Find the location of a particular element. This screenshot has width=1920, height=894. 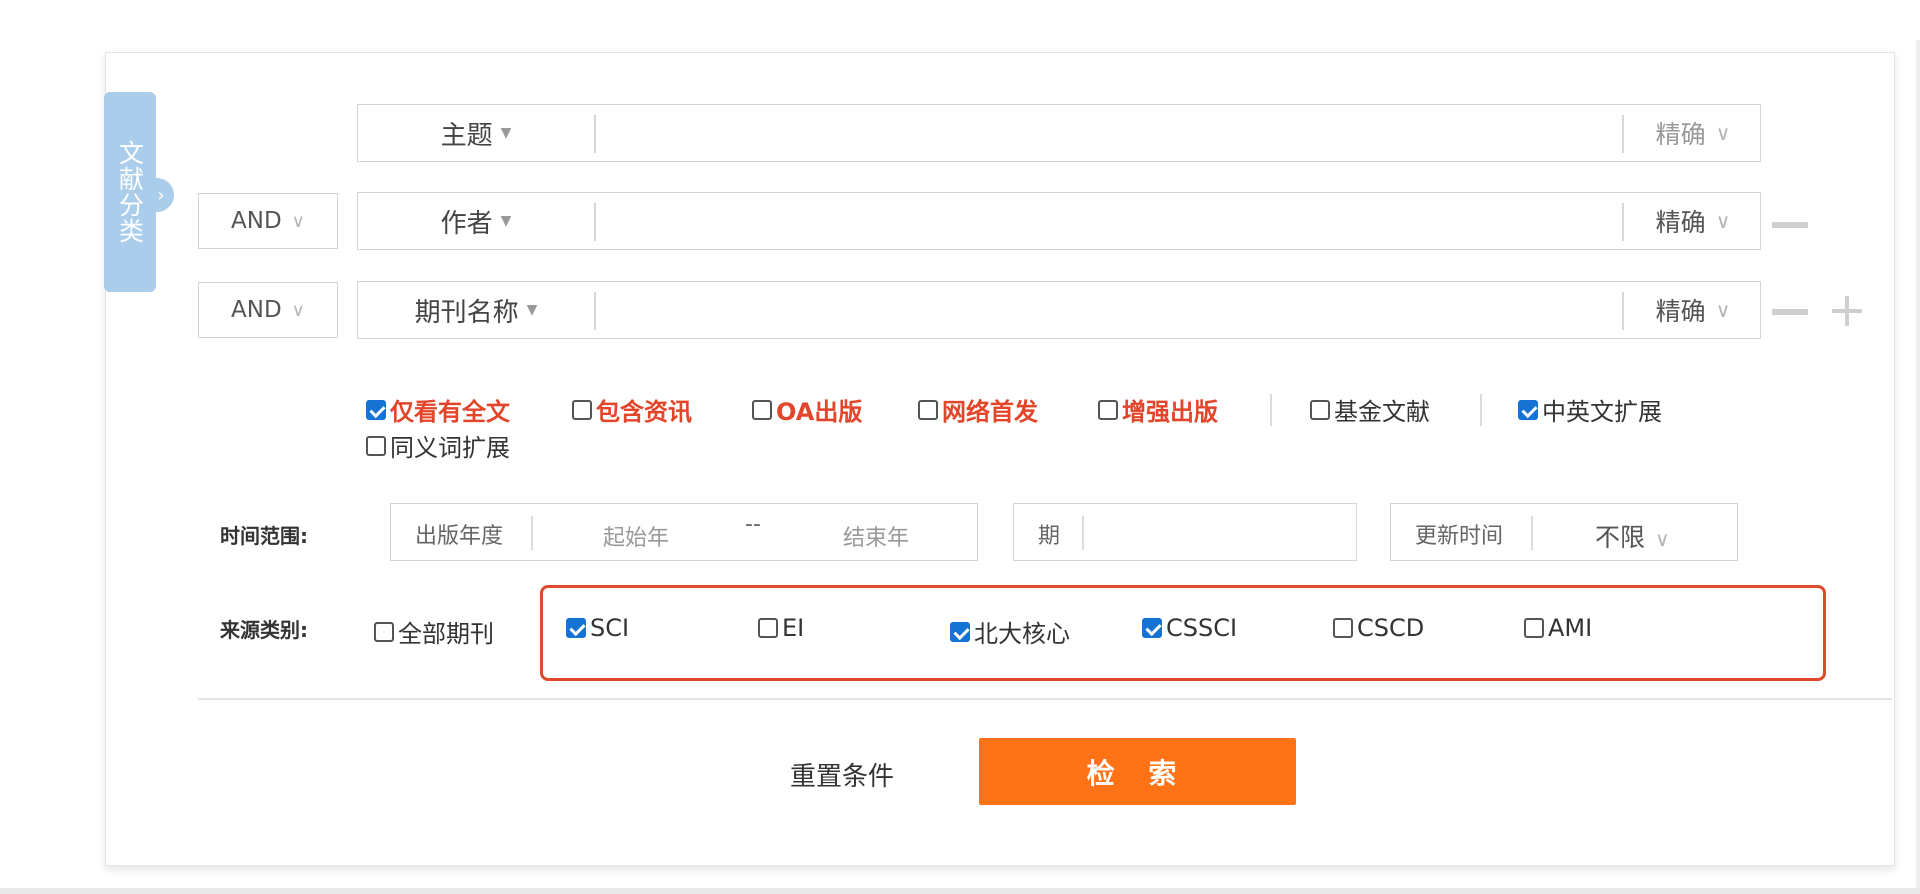

option-synonym: 同义词扩展 is located at coordinates (438, 445).